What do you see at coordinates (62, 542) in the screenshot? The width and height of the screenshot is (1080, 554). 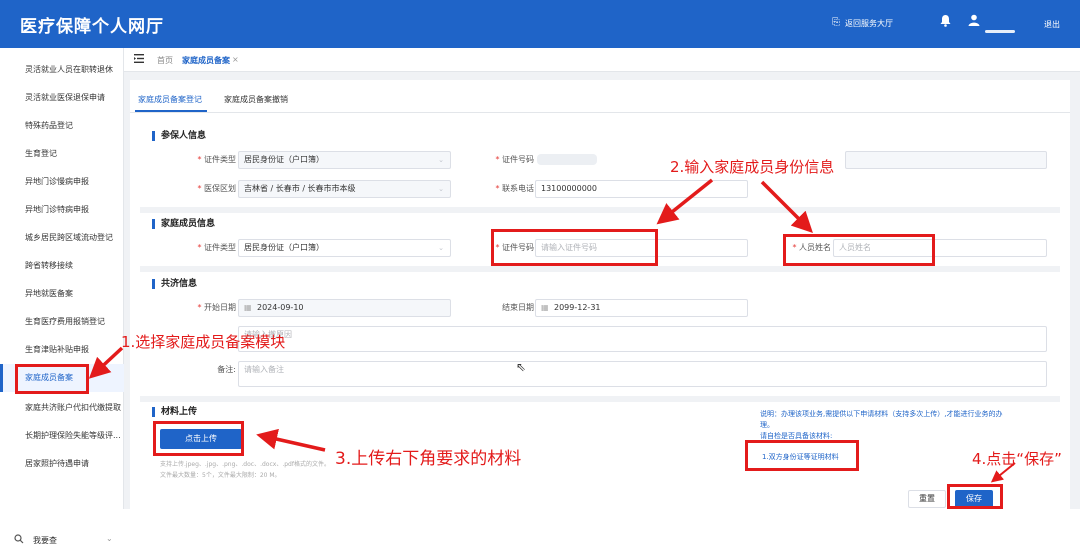 I see `sidebar-search-item: 我要查 ⌄` at bounding box center [62, 542].